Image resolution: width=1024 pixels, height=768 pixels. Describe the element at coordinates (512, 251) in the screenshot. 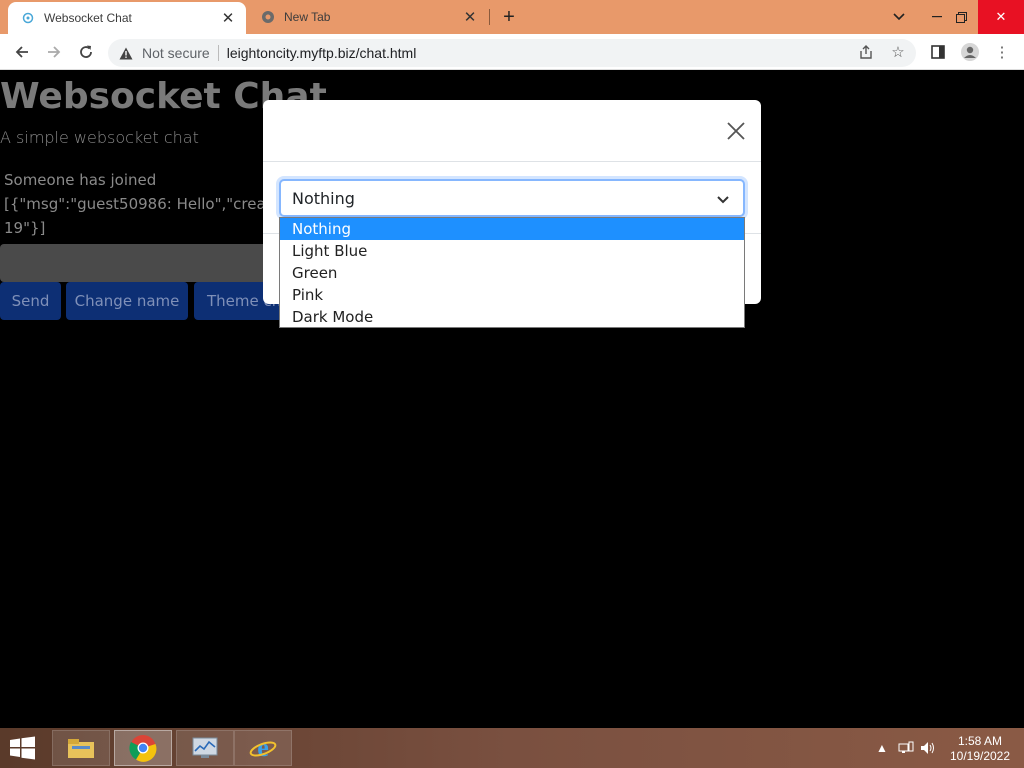

I see `theme-option-light-blue: Light Blue` at that location.